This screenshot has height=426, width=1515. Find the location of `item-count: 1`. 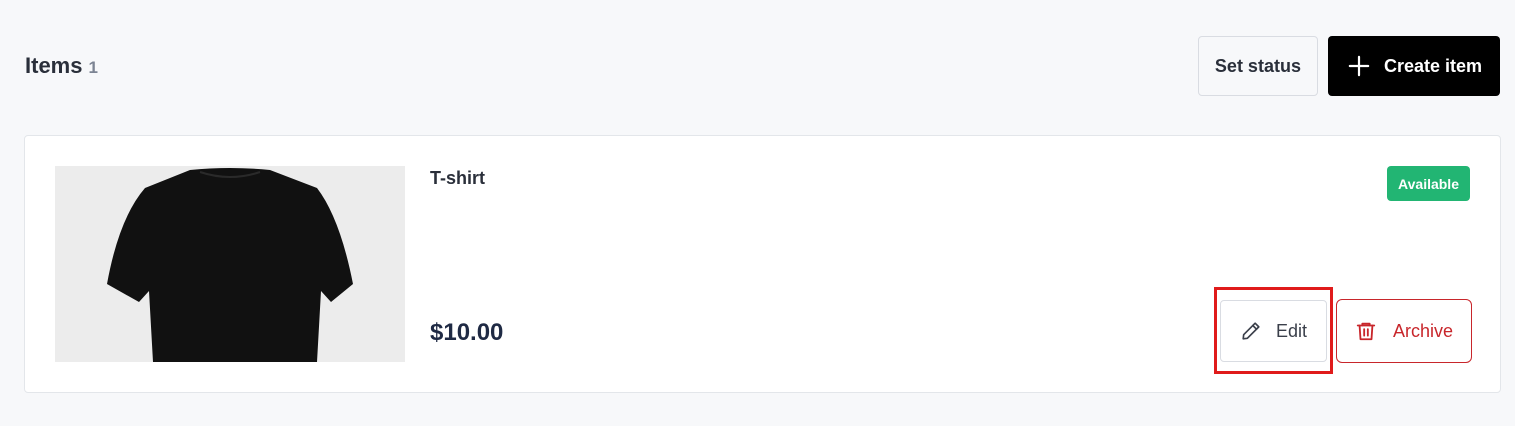

item-count: 1 is located at coordinates (93, 67).